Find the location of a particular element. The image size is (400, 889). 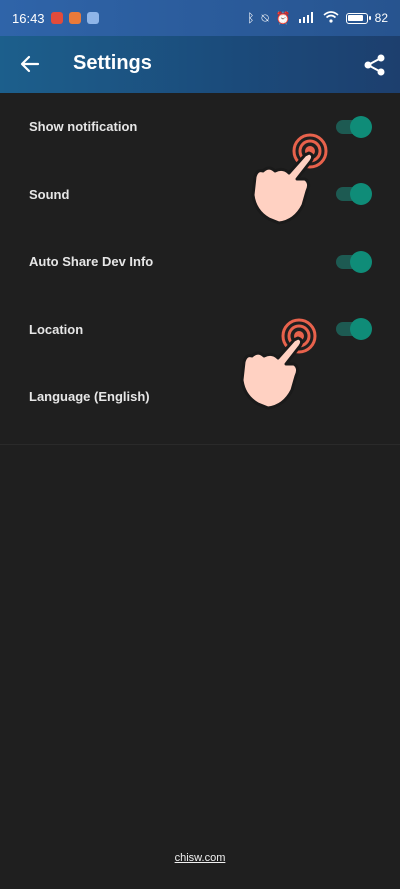

signal-icon is located at coordinates (307, 18).